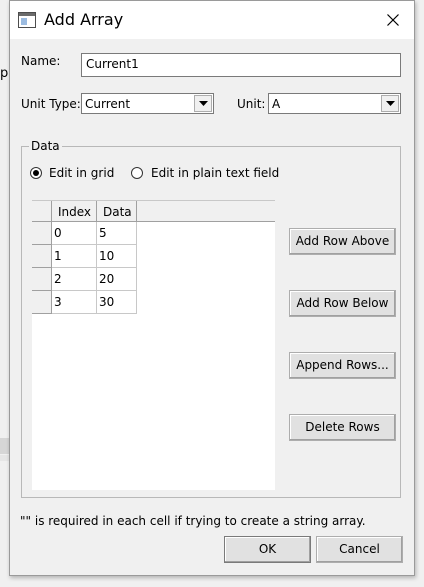  What do you see at coordinates (251, 104) in the screenshot?
I see `unit-label: Unit:` at bounding box center [251, 104].